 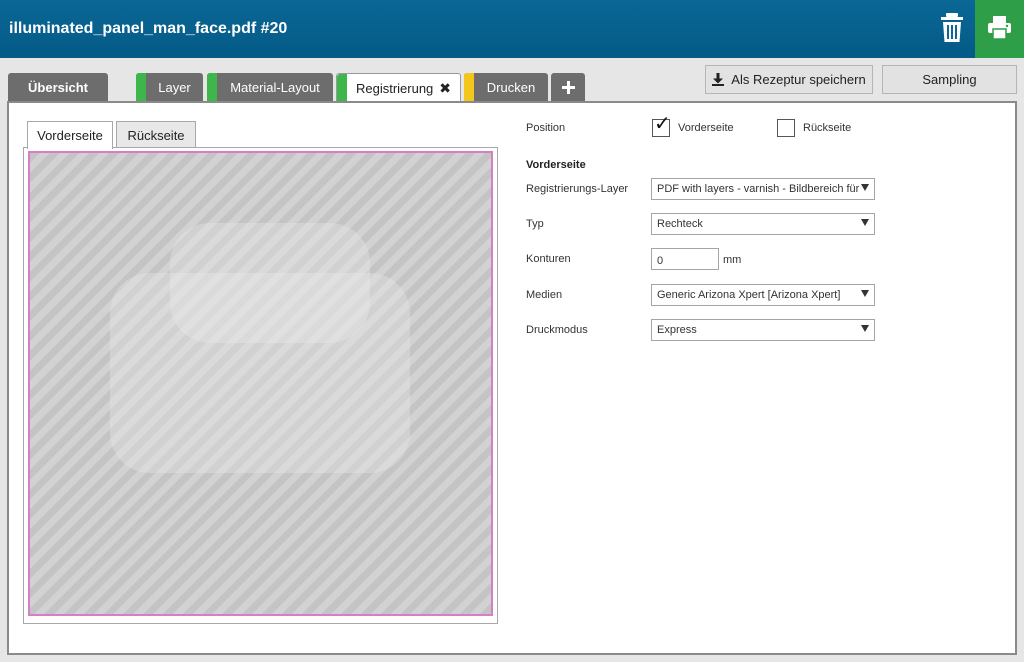 What do you see at coordinates (169, 87) in the screenshot?
I see `tab-layer: Layer` at bounding box center [169, 87].